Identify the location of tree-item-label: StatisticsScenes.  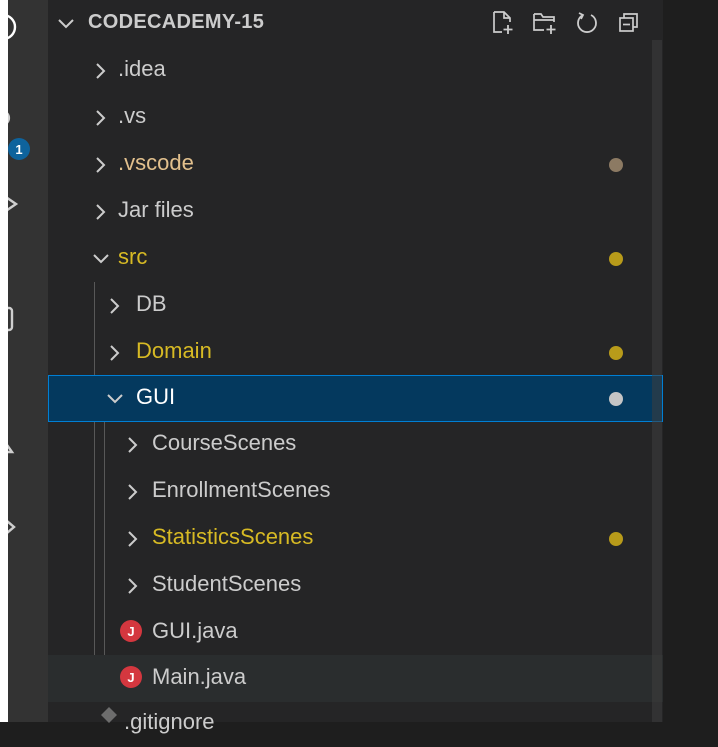
(233, 536).